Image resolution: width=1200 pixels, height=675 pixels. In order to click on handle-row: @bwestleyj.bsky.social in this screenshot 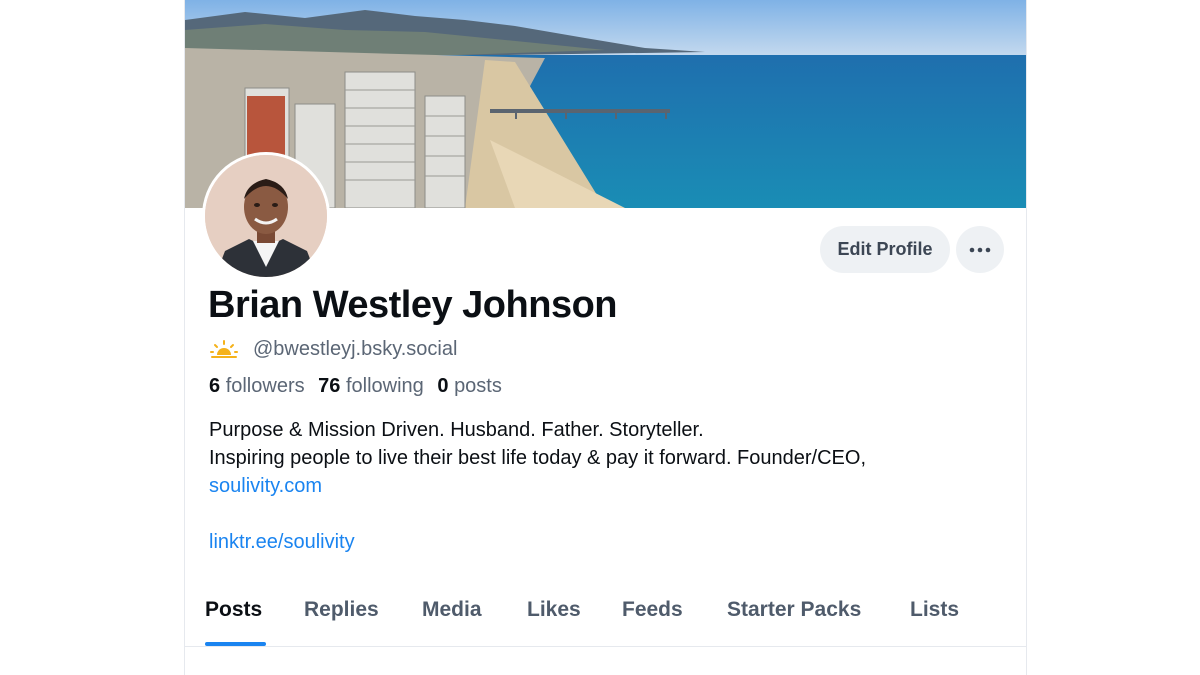, I will do `click(333, 349)`.